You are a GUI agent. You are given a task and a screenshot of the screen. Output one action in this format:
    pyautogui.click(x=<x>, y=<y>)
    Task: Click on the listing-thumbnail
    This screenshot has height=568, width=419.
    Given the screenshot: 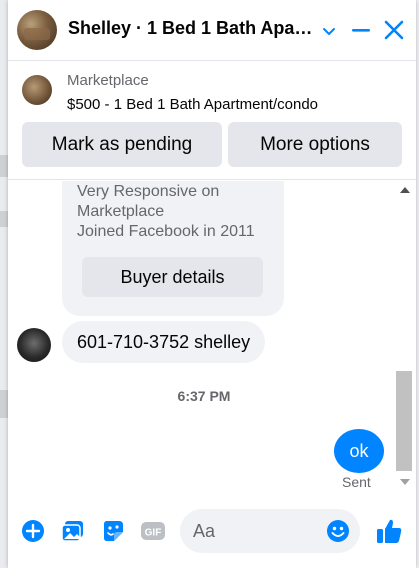 What is the action you would take?
    pyautogui.click(x=37, y=90)
    